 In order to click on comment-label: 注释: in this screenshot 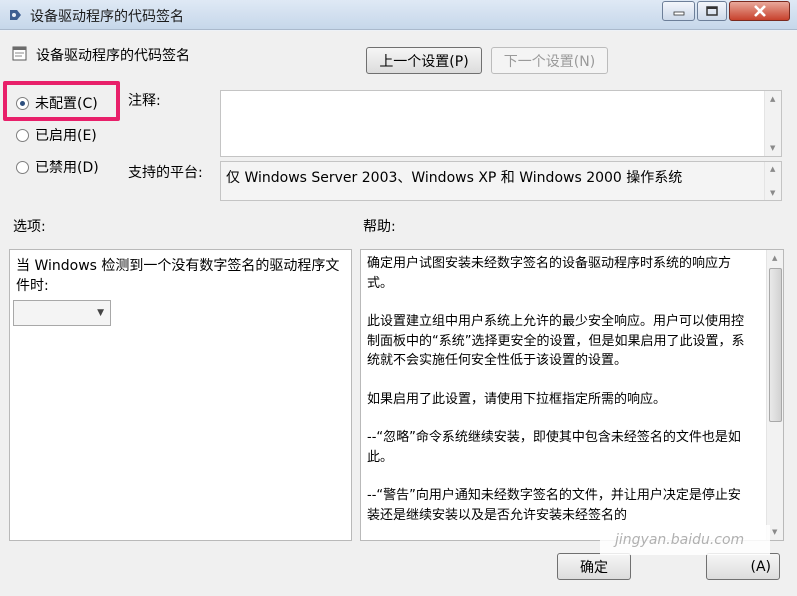, I will do `click(144, 101)`.